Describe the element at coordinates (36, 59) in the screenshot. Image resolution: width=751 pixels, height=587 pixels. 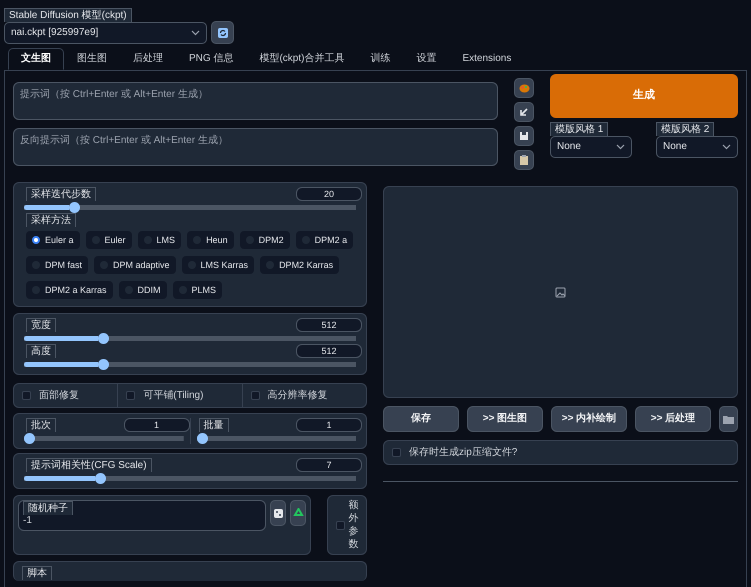
I see `tab: 文生图` at that location.